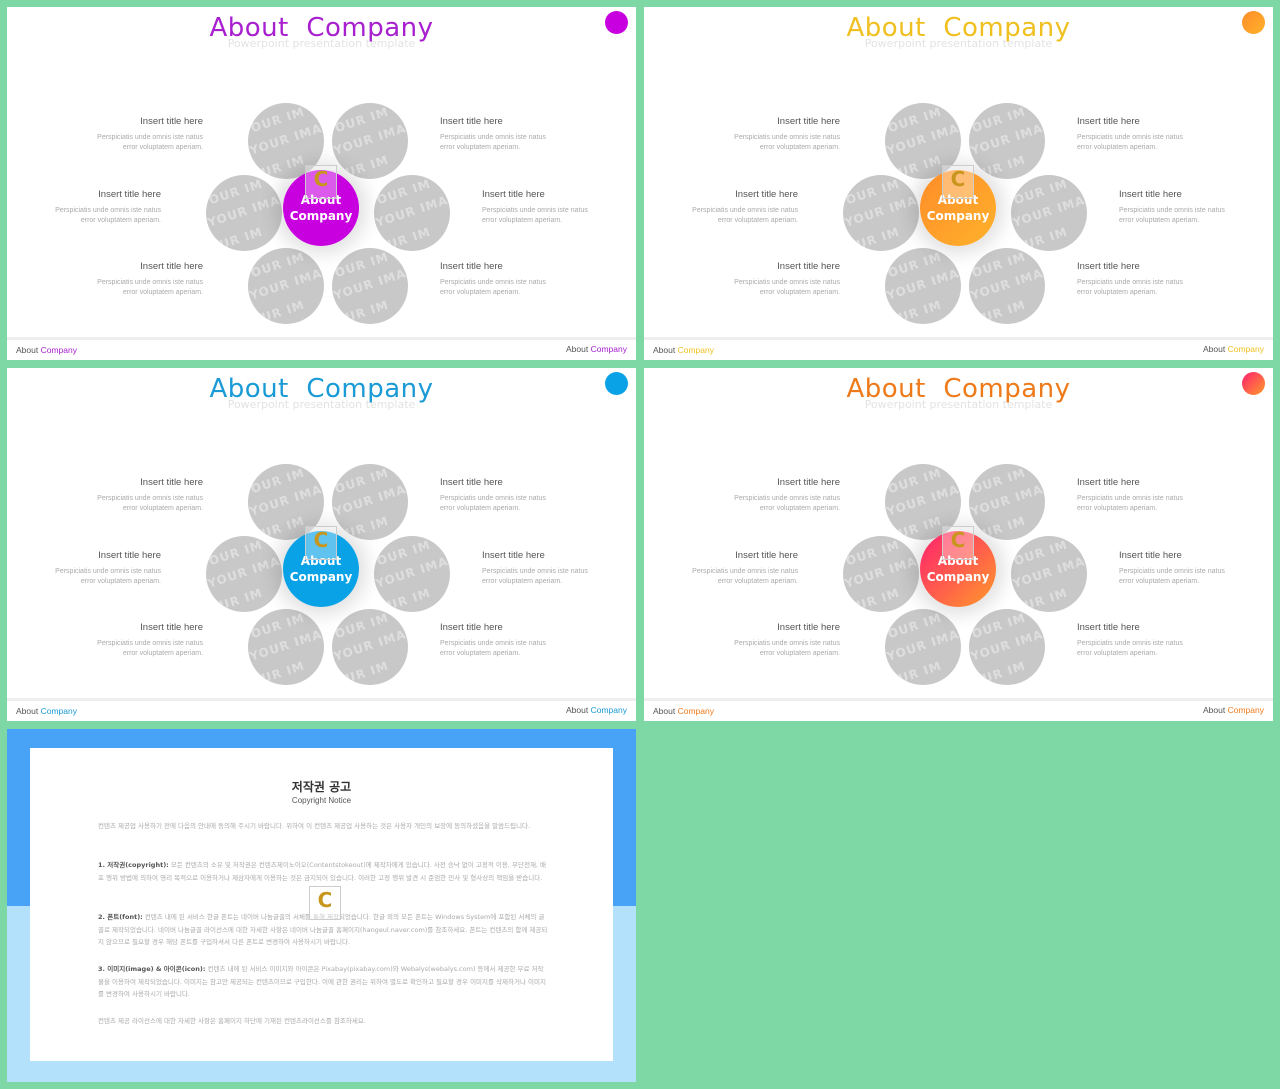 The height and width of the screenshot is (1089, 1280). What do you see at coordinates (133, 865) in the screenshot?
I see `section-1-heading: 1. 저작권(copyright):` at bounding box center [133, 865].